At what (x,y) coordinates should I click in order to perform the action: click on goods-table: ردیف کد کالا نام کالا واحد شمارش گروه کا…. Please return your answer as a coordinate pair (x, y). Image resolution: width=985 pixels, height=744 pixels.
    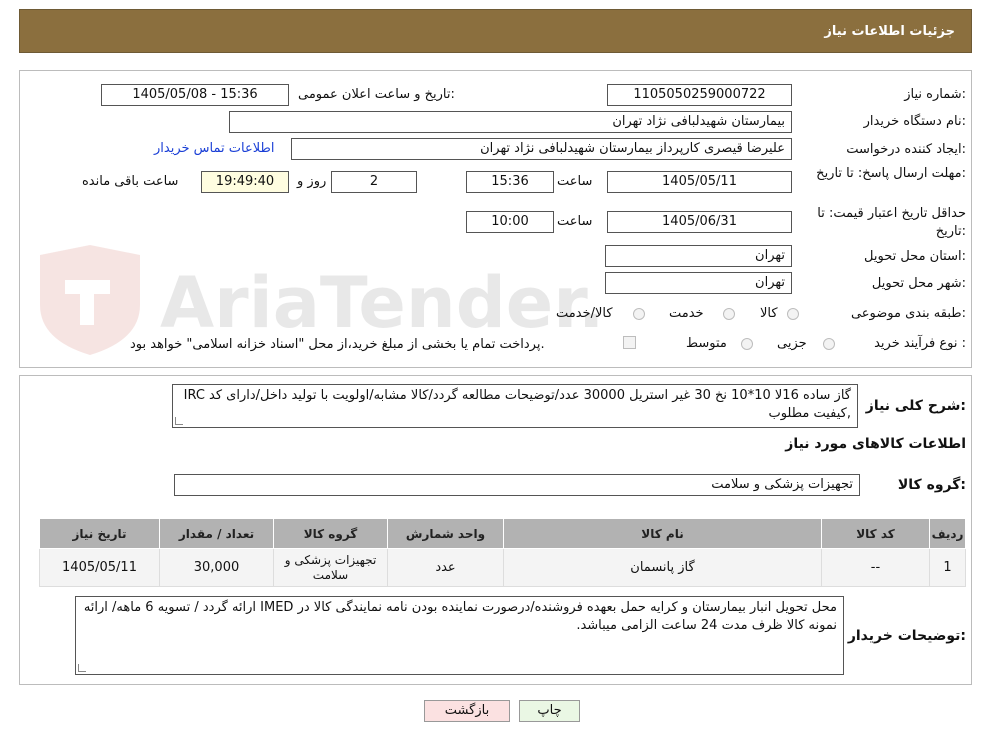
    Looking at the image, I should click on (502, 552).